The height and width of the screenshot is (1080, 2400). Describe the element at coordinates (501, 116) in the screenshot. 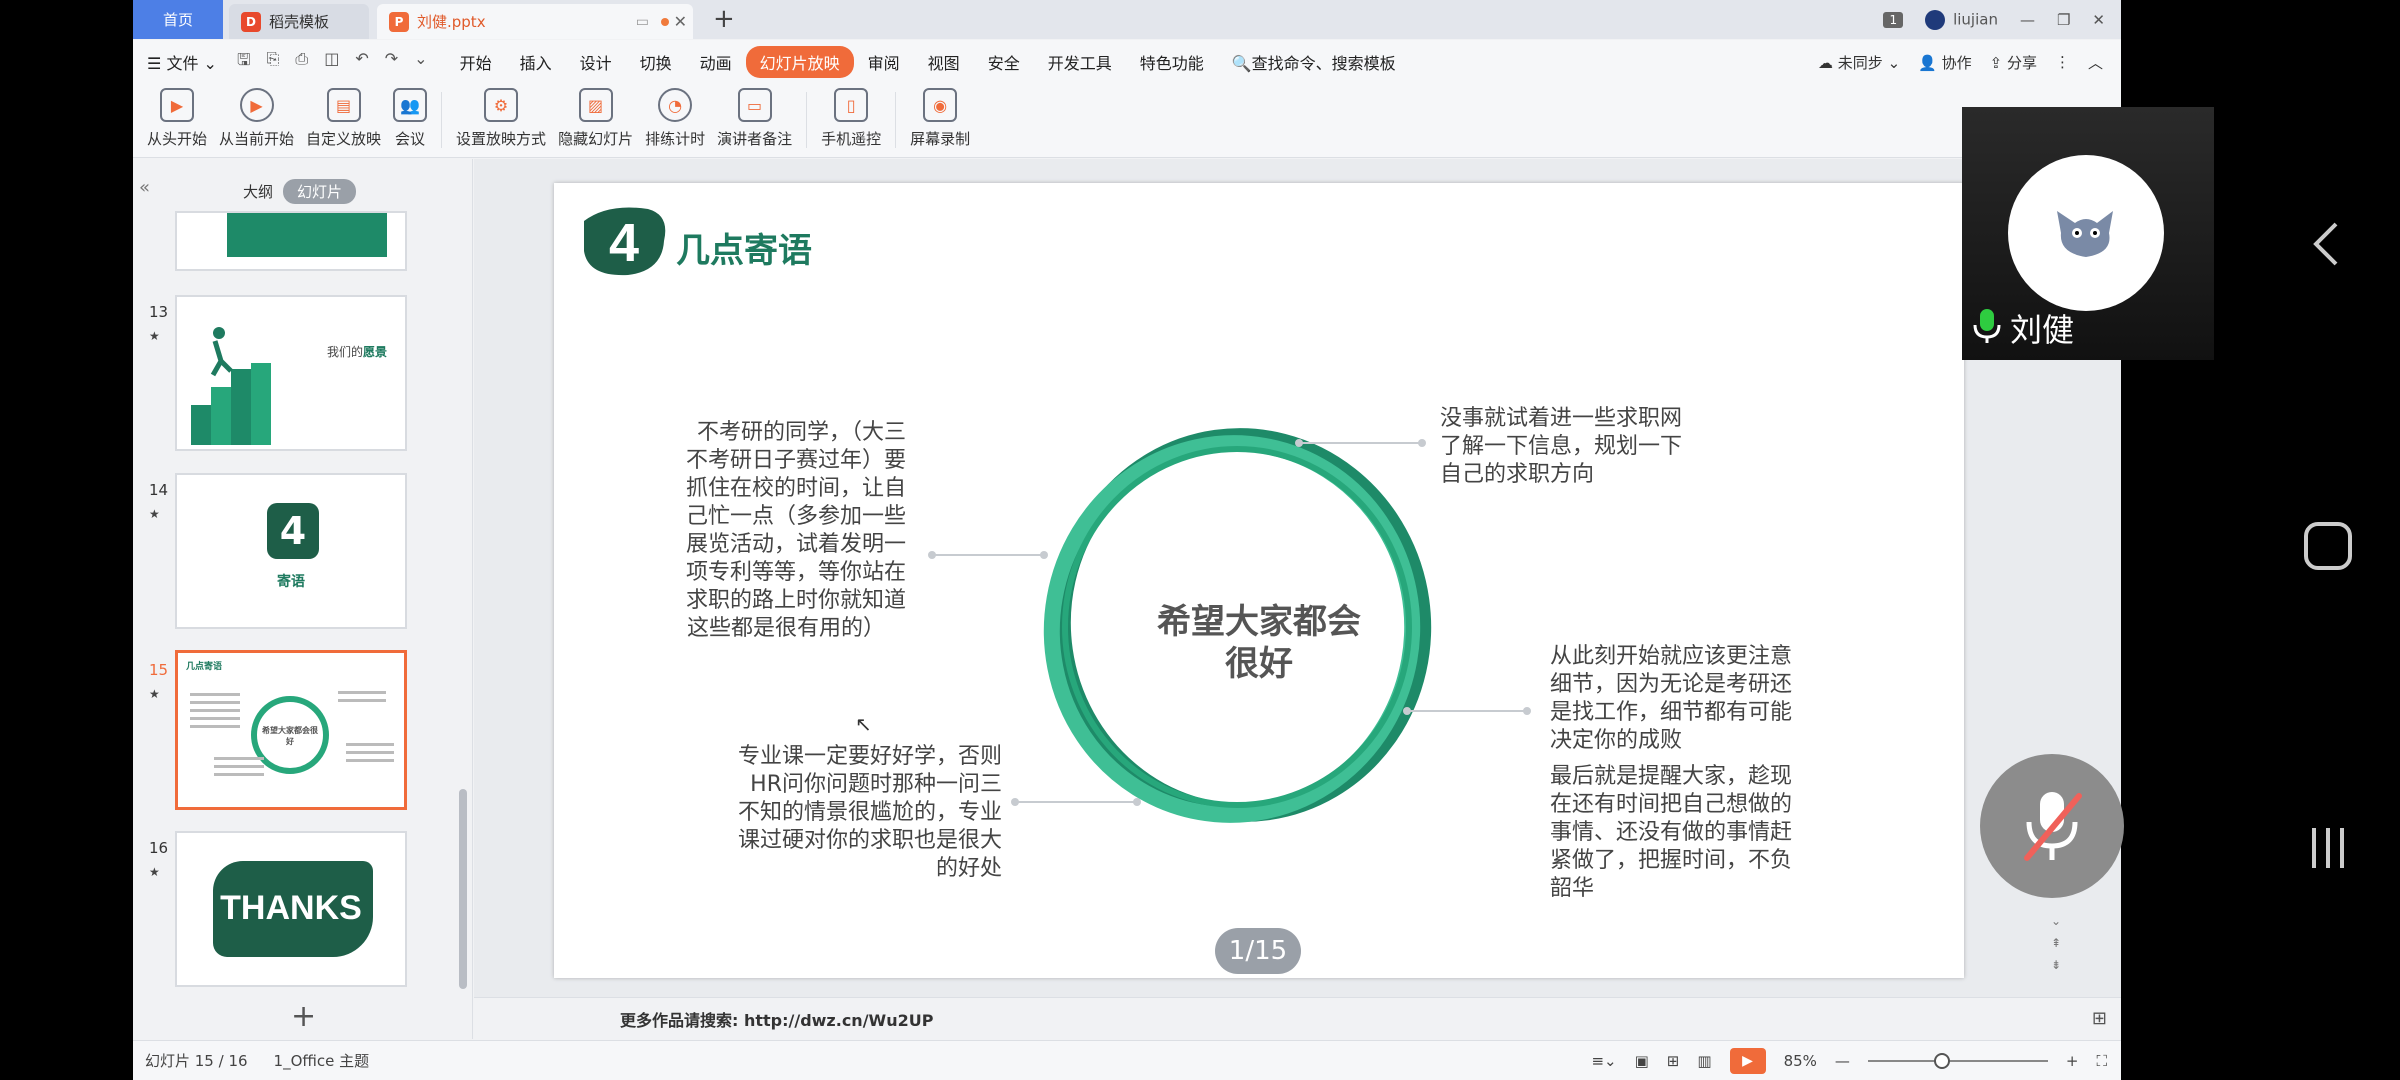

I see `setup-show-button: ⚙ 设置放映方式` at that location.